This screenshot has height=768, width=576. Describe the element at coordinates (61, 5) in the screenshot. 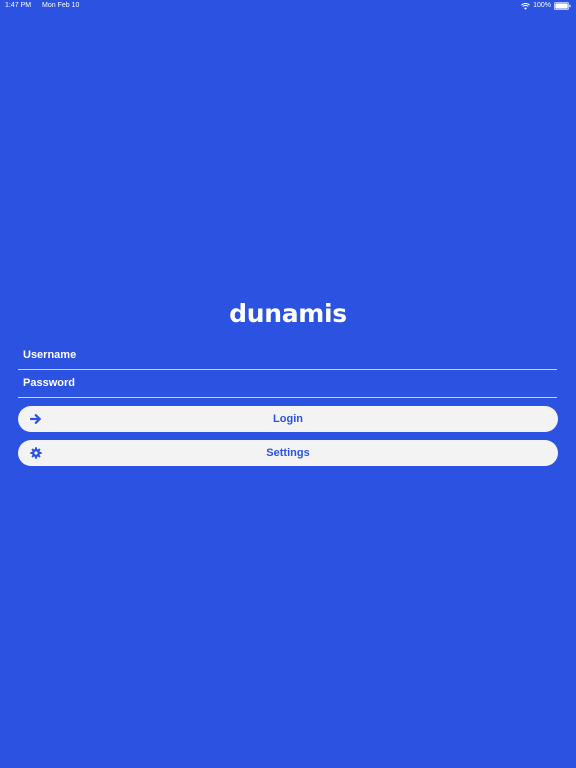

I see `status-date: Mon Feb 10` at that location.